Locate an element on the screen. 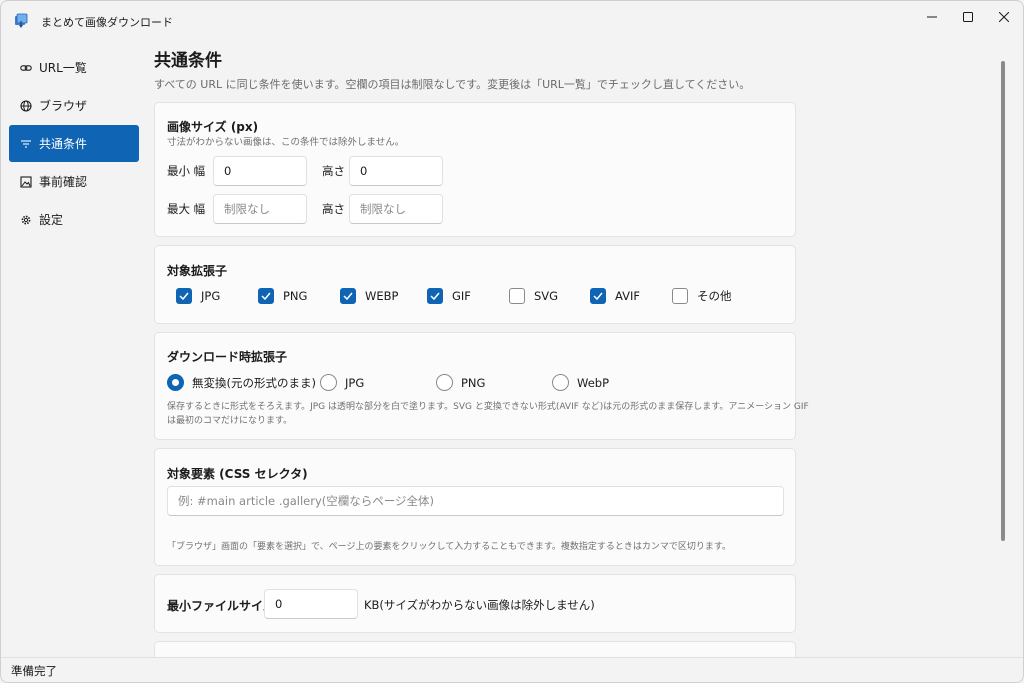 The image size is (1024, 683). sidebar-item-label: ブラウザ is located at coordinates (63, 106).